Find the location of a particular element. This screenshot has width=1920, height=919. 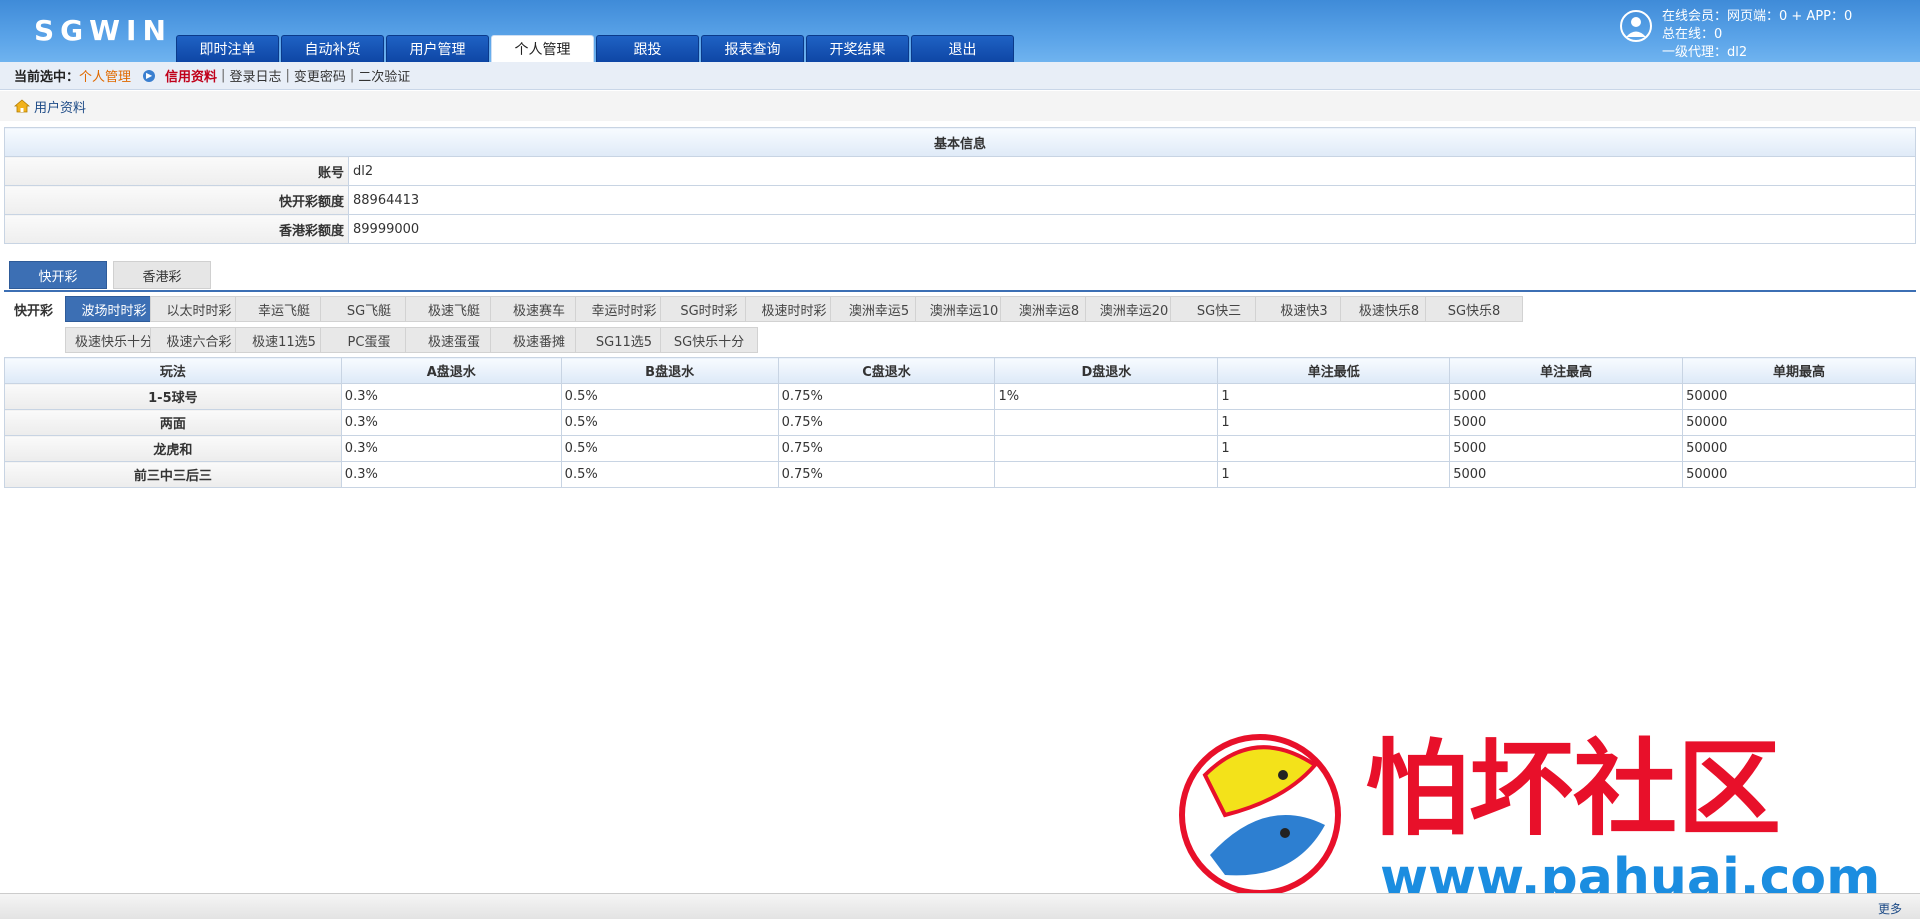

col-header: A盘退水 is located at coordinates (451, 370).